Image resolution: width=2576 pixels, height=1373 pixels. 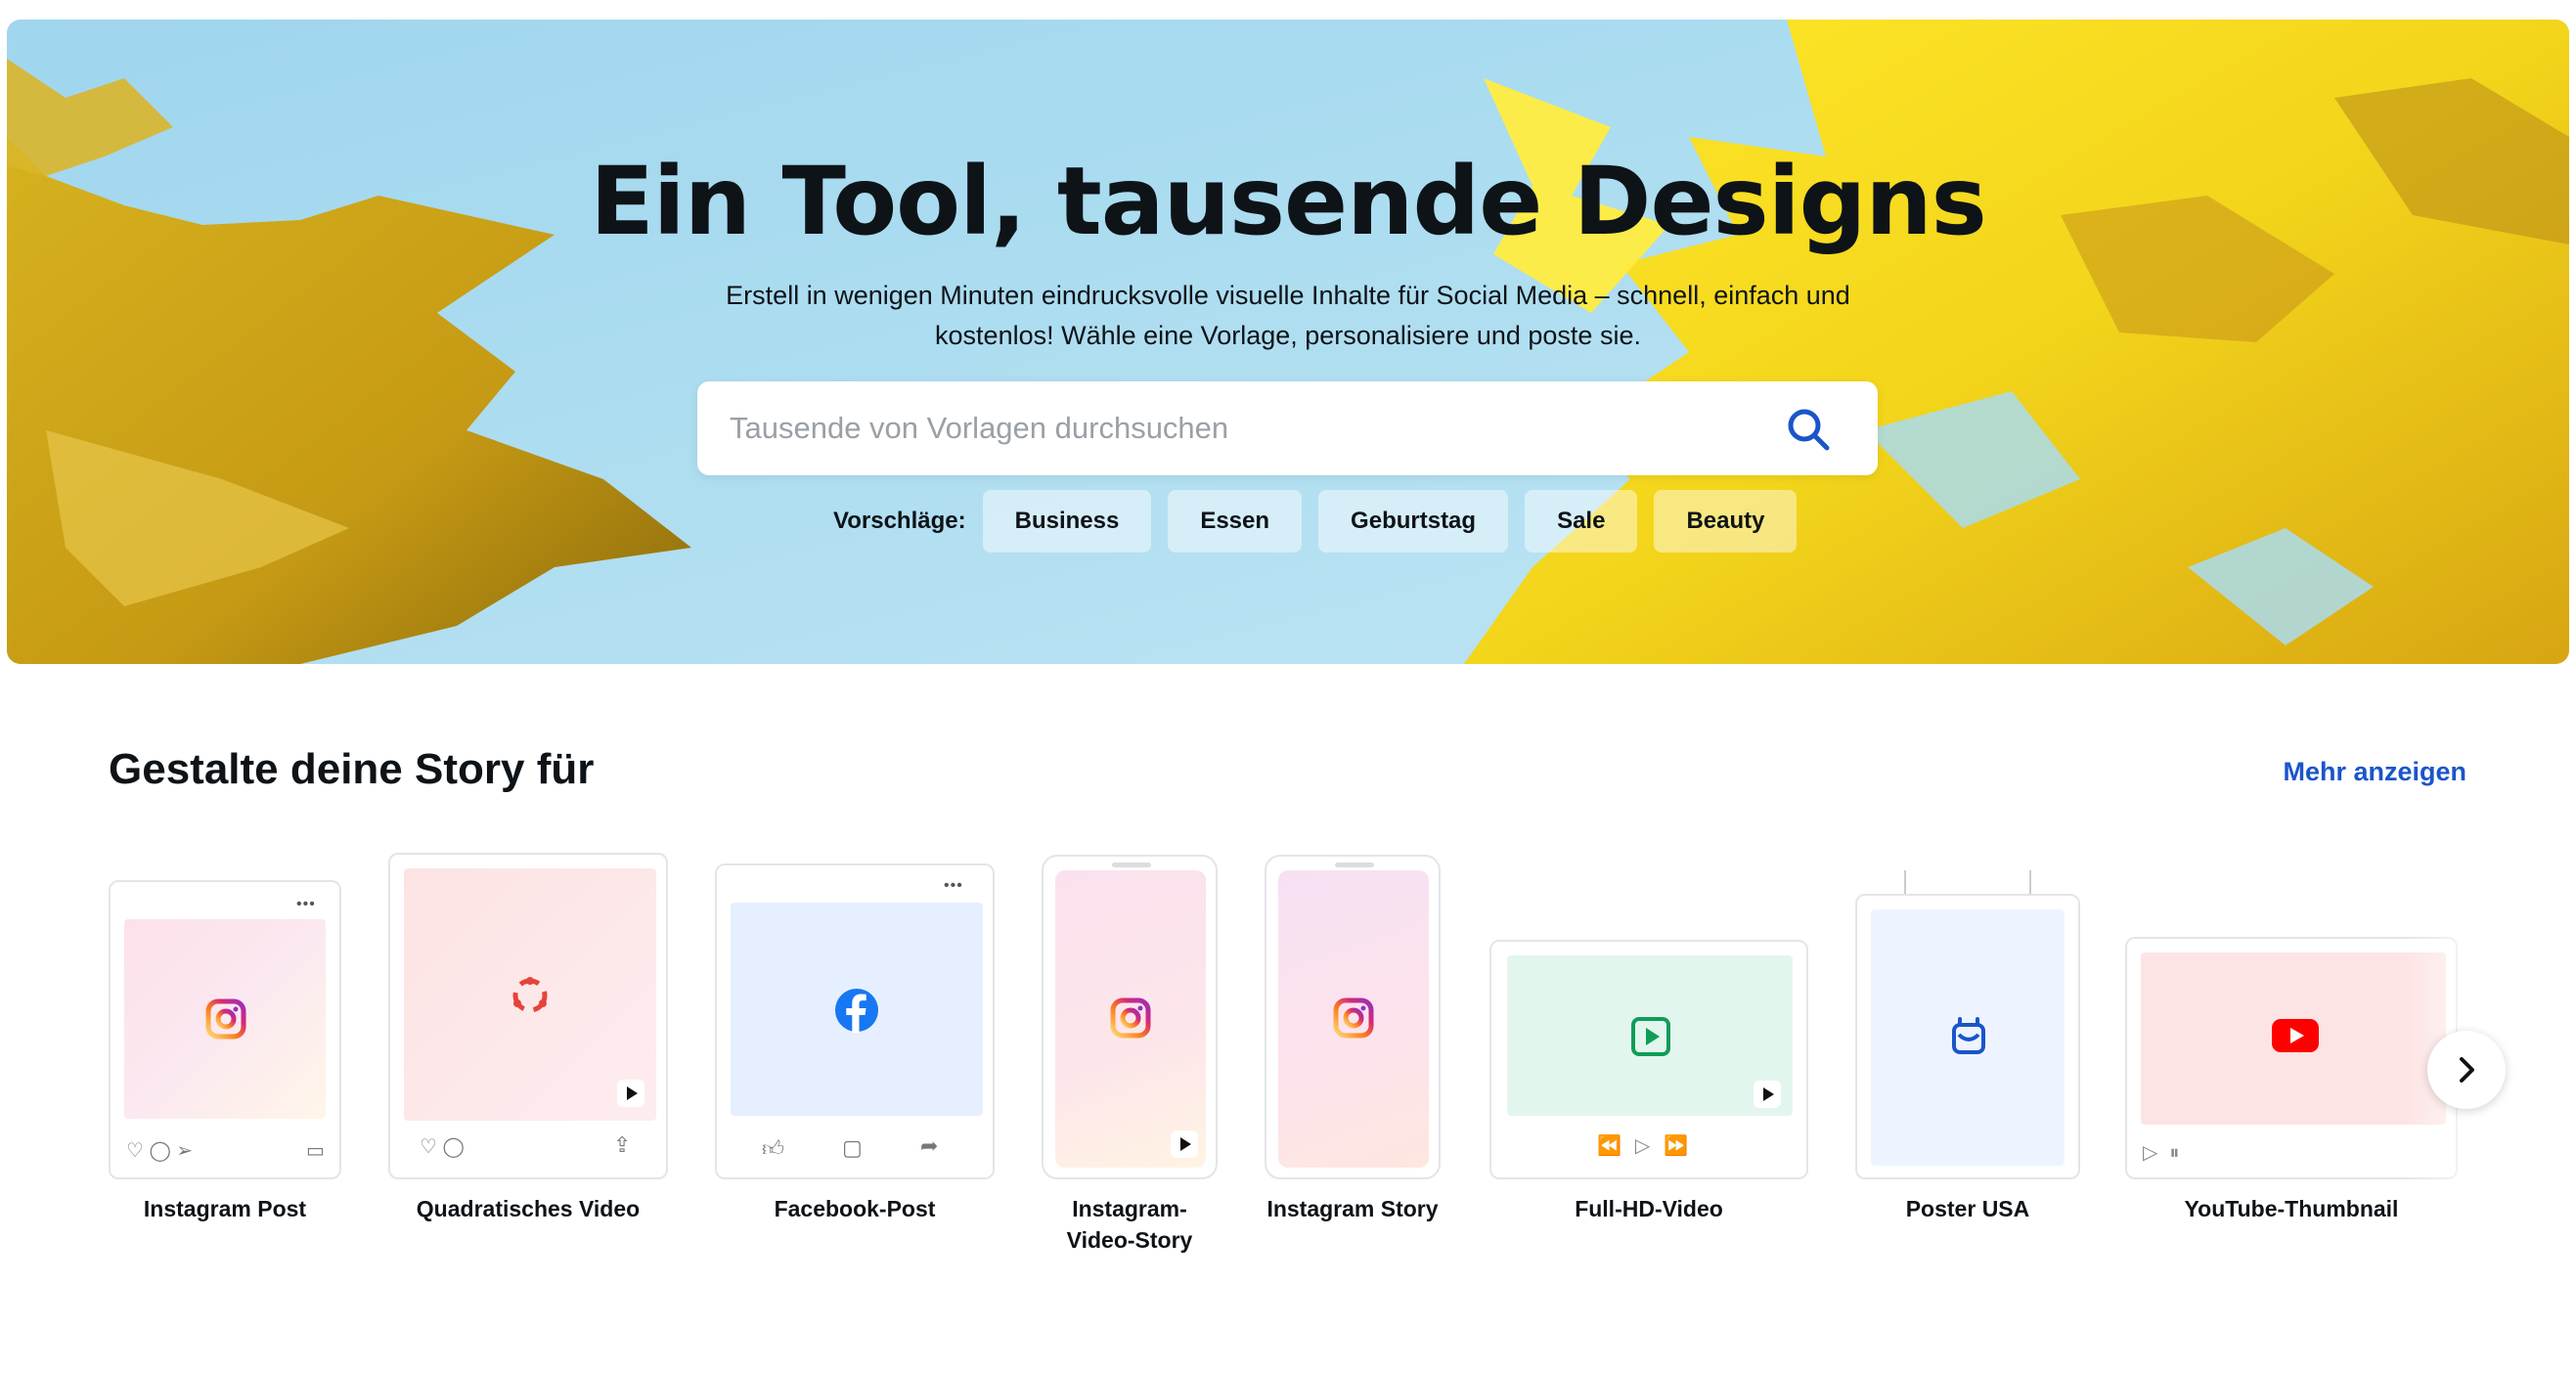 I want to click on suggestion-chip-business: Business, so click(x=1067, y=521).